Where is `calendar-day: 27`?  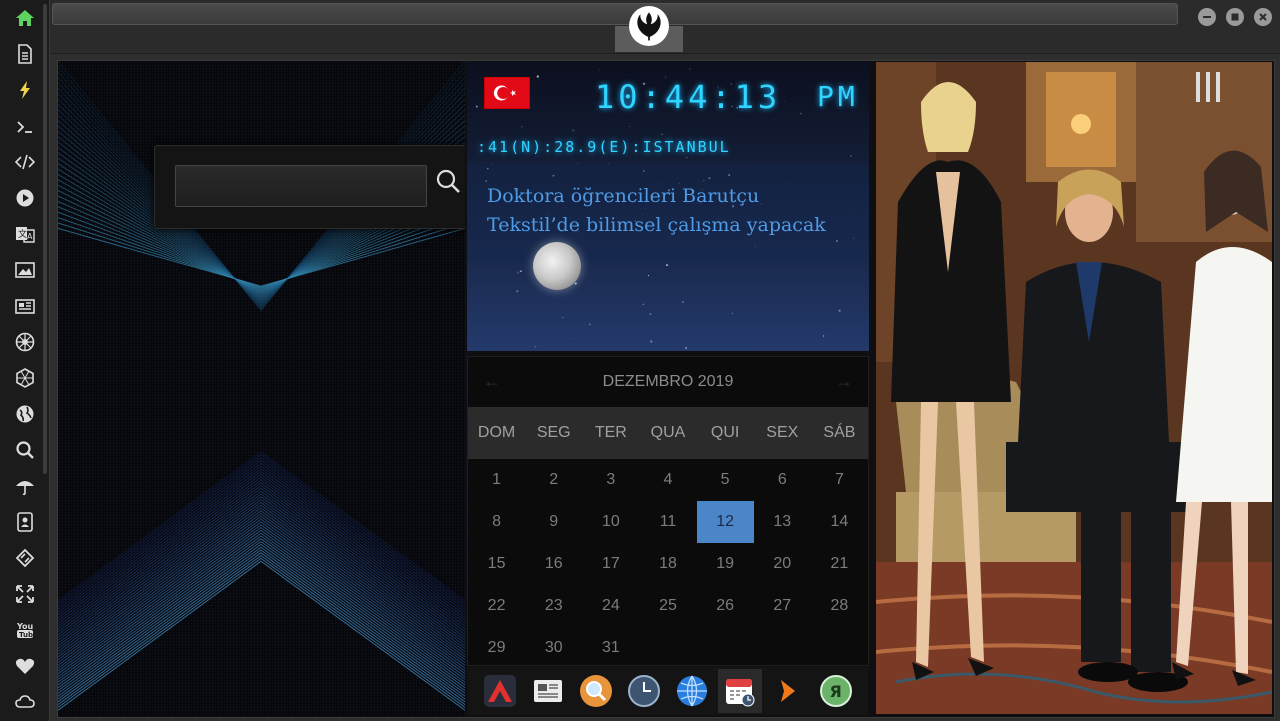 calendar-day: 27 is located at coordinates (782, 606).